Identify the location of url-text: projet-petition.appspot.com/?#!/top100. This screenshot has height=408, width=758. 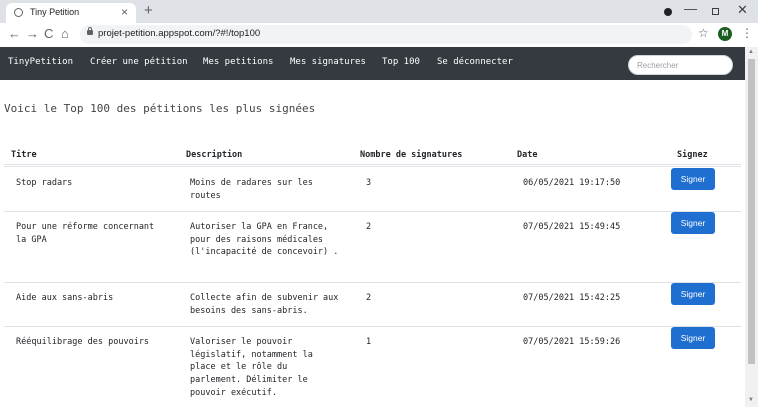
(179, 33).